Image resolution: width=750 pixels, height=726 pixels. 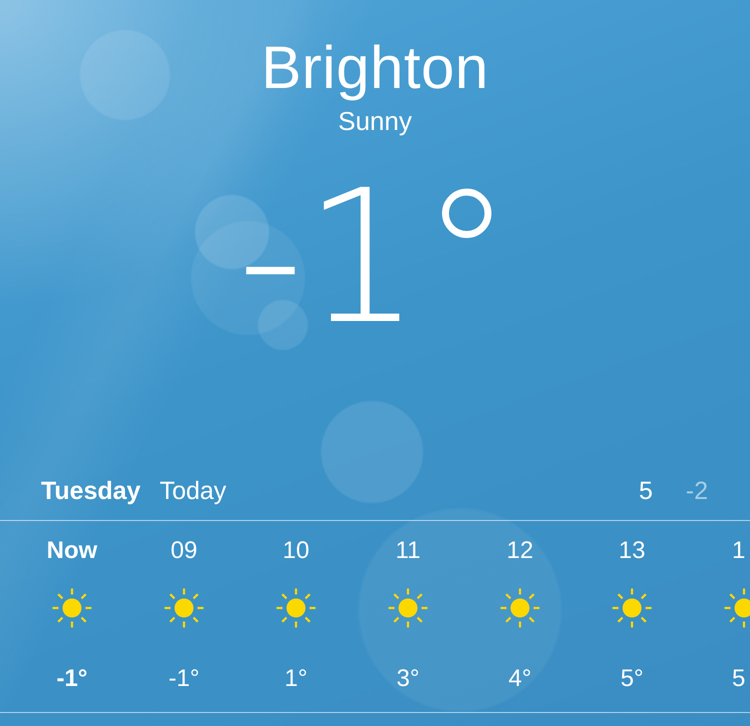 What do you see at coordinates (375, 258) in the screenshot?
I see `current-temperature: -1°` at bounding box center [375, 258].